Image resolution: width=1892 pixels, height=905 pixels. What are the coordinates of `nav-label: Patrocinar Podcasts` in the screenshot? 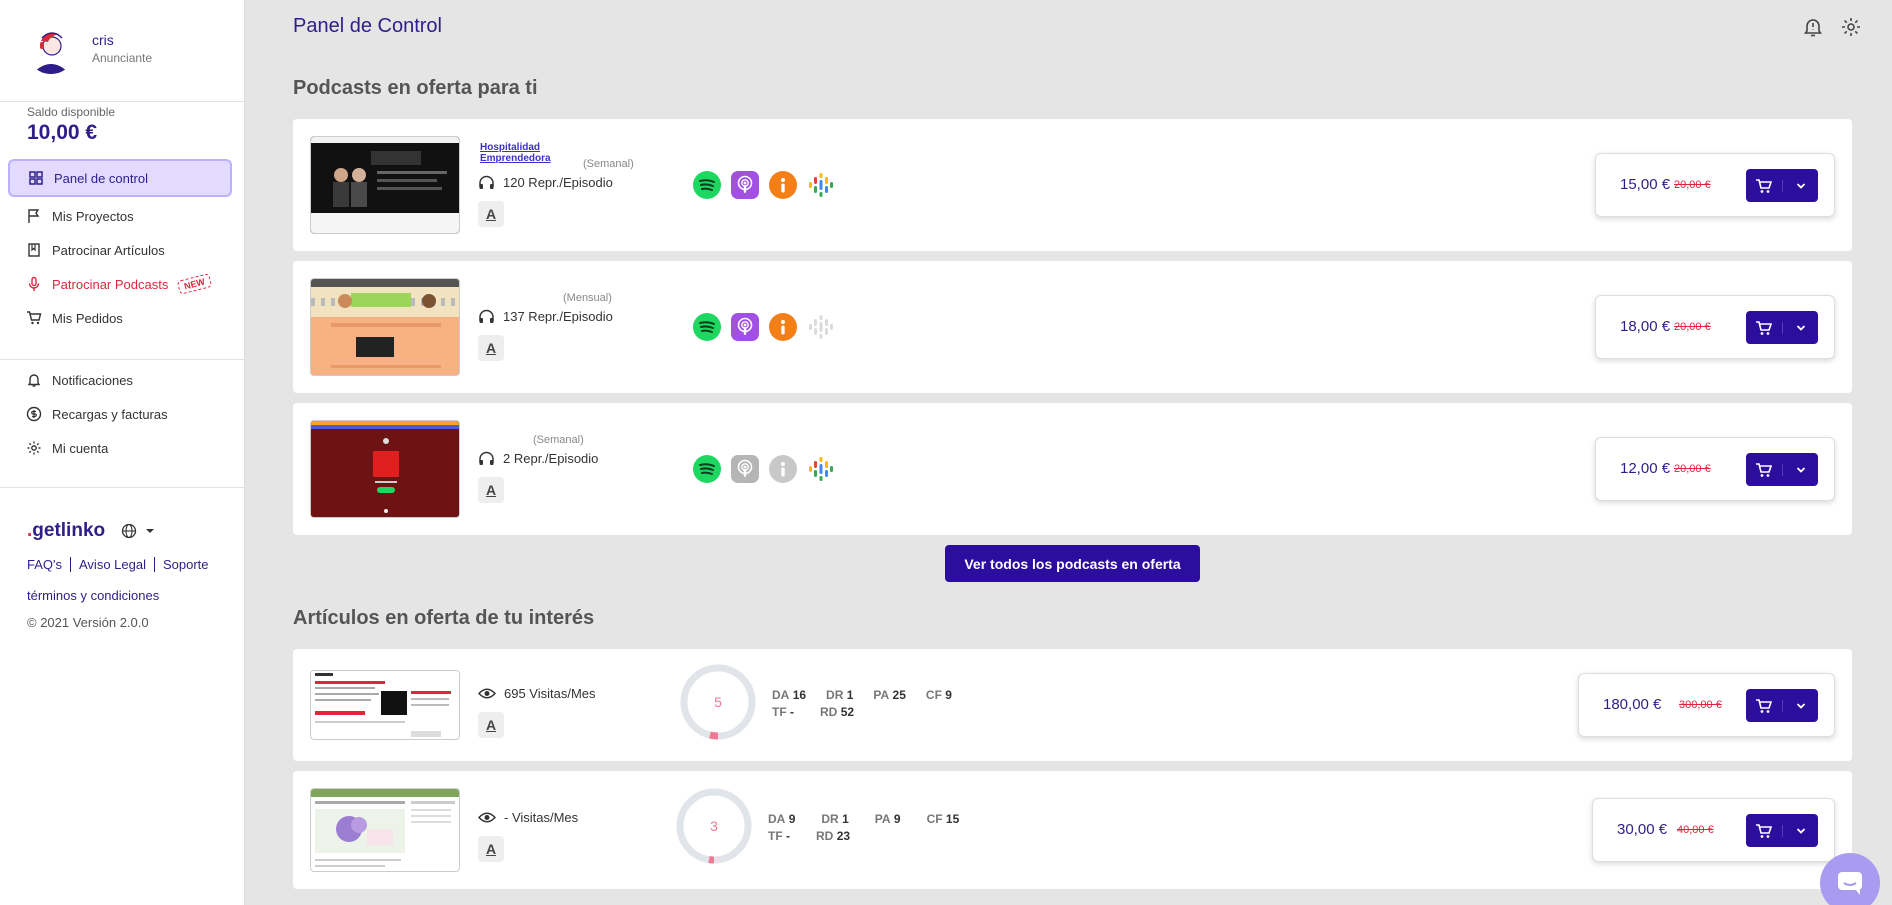 It's located at (110, 284).